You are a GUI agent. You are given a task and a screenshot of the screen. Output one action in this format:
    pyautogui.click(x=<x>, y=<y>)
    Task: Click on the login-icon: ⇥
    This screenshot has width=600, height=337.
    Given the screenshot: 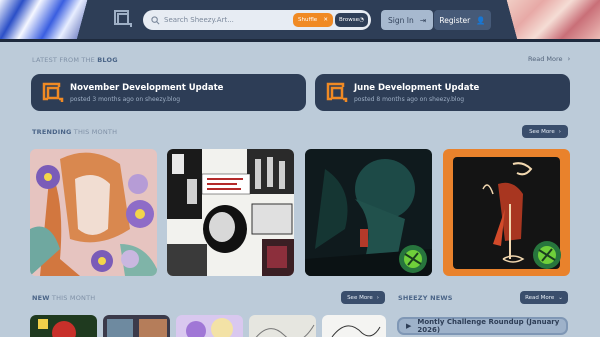 What is the action you would take?
    pyautogui.click(x=422, y=20)
    